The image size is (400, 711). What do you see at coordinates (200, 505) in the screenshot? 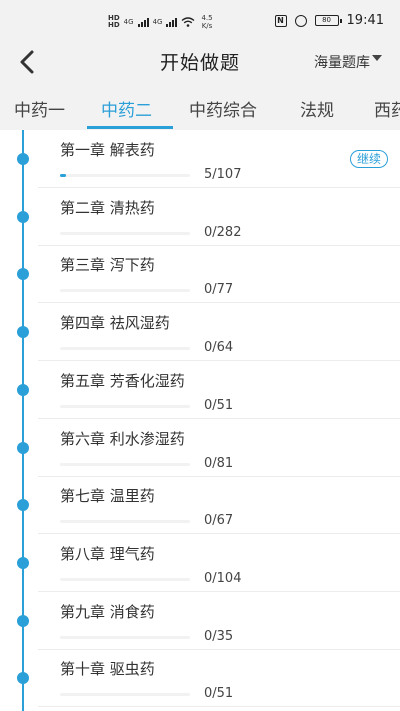
I see `chapter-row: 第七章 温里药 0/67` at bounding box center [200, 505].